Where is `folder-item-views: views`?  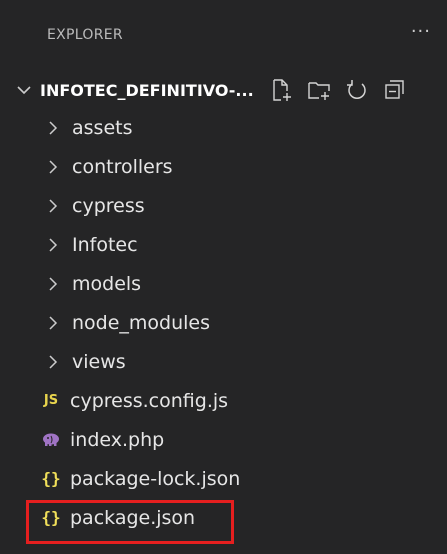
folder-item-views: views is located at coordinates (223, 361).